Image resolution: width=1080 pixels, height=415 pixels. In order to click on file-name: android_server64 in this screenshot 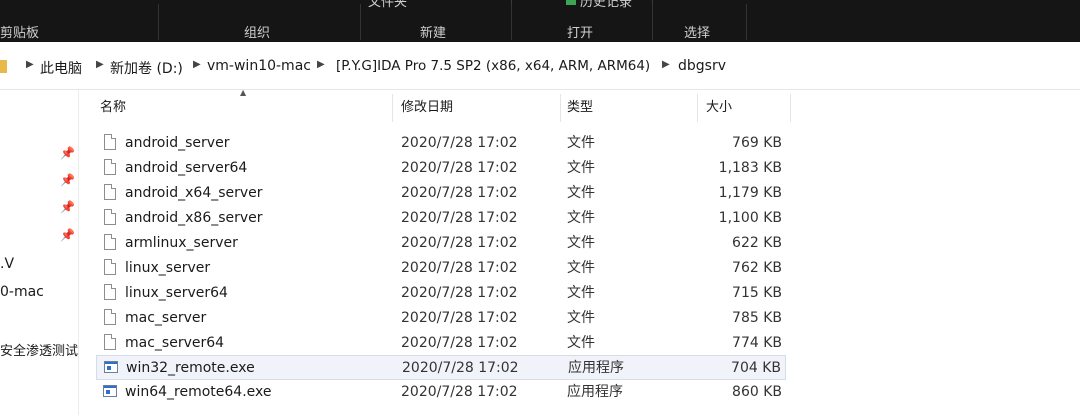, I will do `click(186, 168)`.